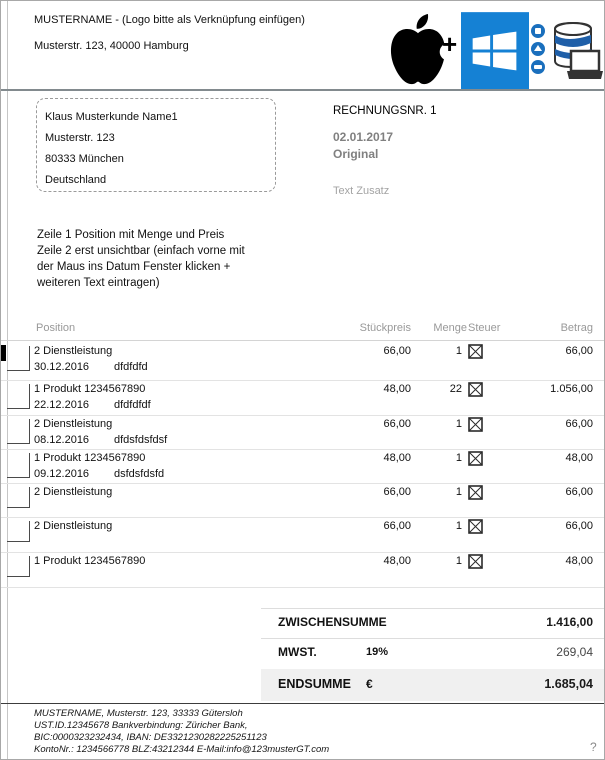 This screenshot has height=760, width=605. I want to click on row-amount: 1.056,00, so click(571, 389).